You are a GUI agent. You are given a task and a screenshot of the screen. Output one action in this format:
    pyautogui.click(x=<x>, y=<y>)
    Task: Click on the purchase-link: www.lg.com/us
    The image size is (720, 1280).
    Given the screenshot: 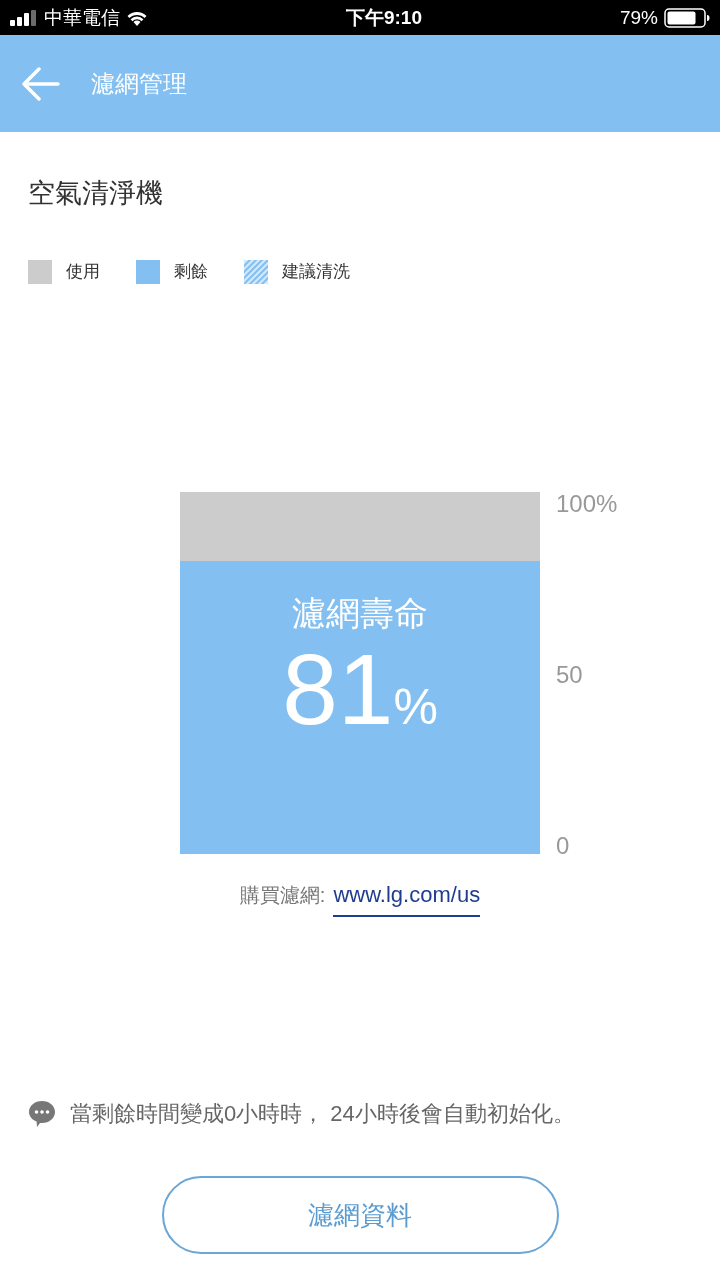 What is the action you would take?
    pyautogui.click(x=407, y=899)
    